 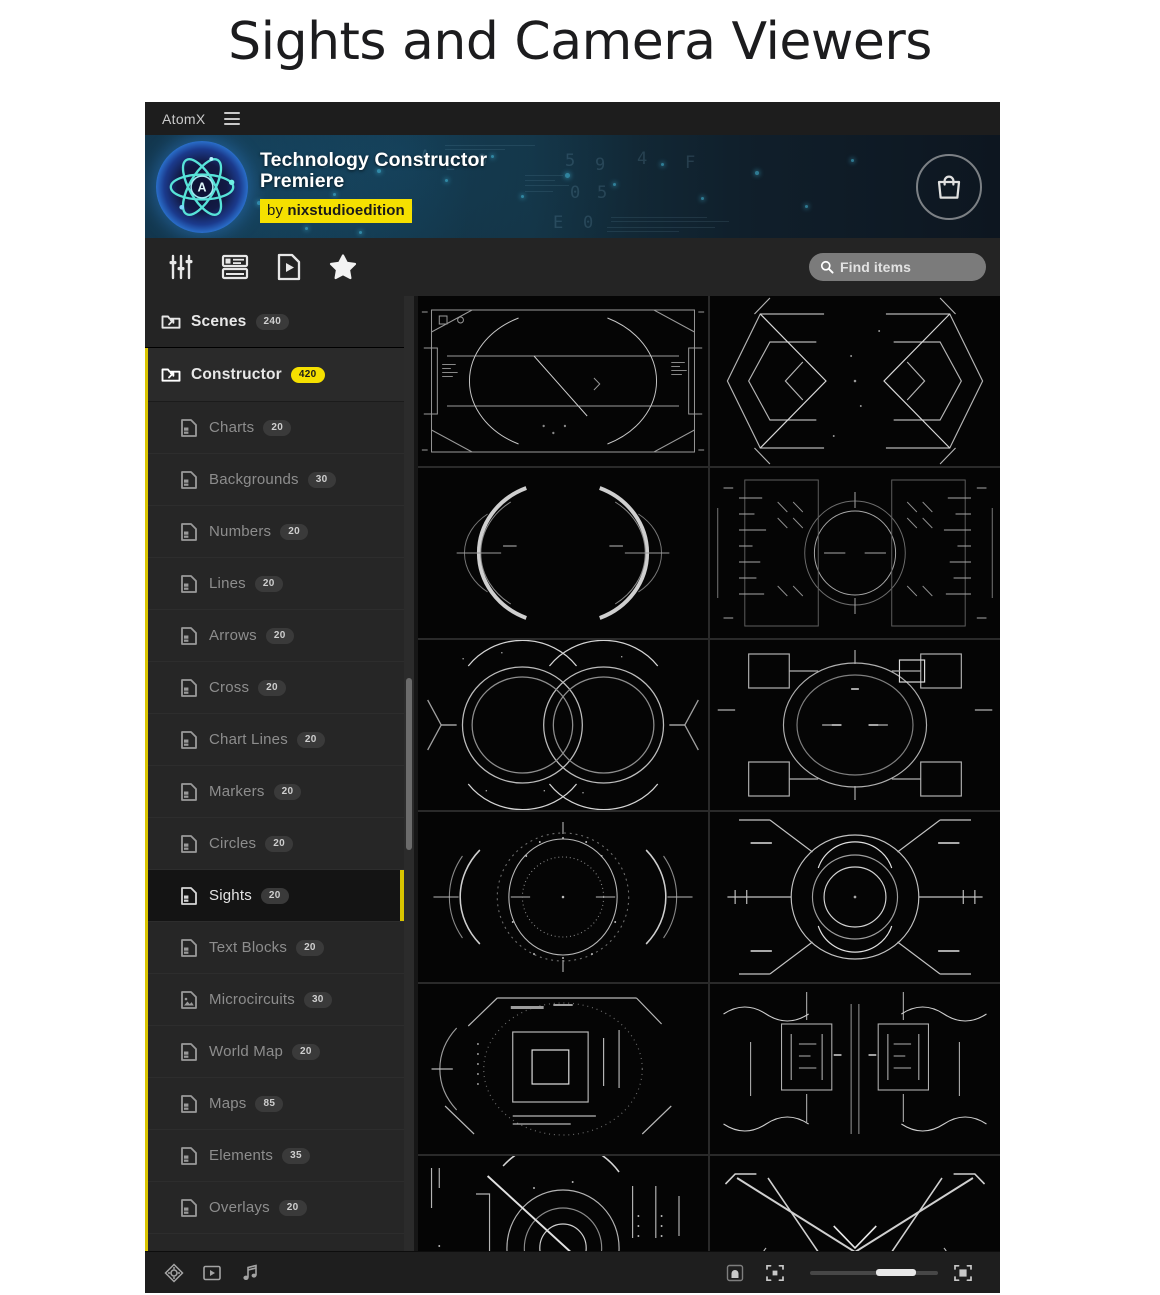 I want to click on shopping-bag-icon, so click(x=949, y=187).